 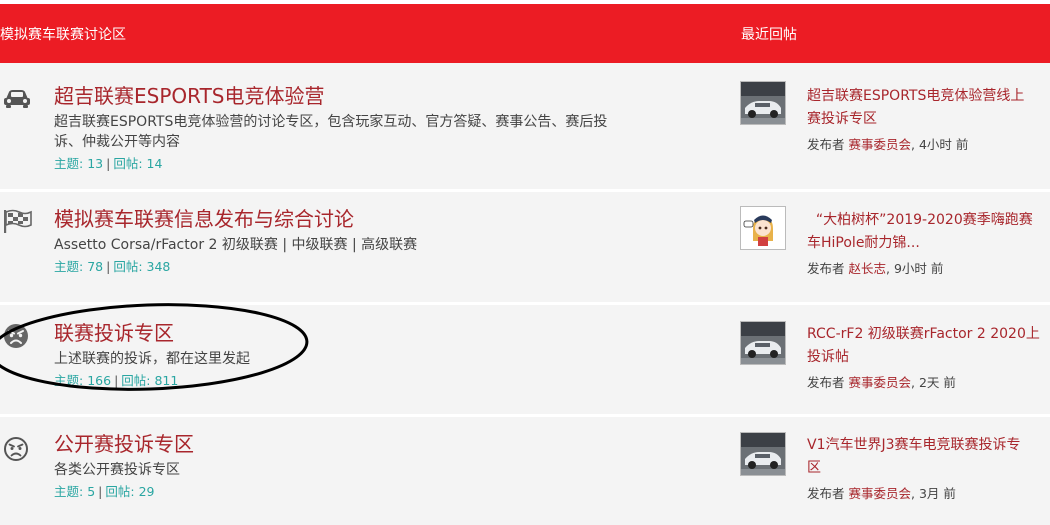 I want to click on forum-title-link: 公开赛投诉专区, so click(x=374, y=444).